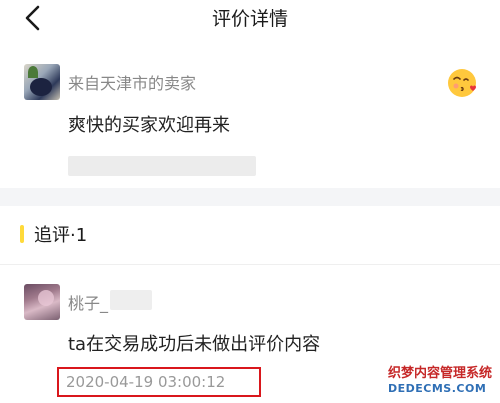  What do you see at coordinates (437, 388) in the screenshot?
I see `watermark-line2: DEDECMS.COM` at bounding box center [437, 388].